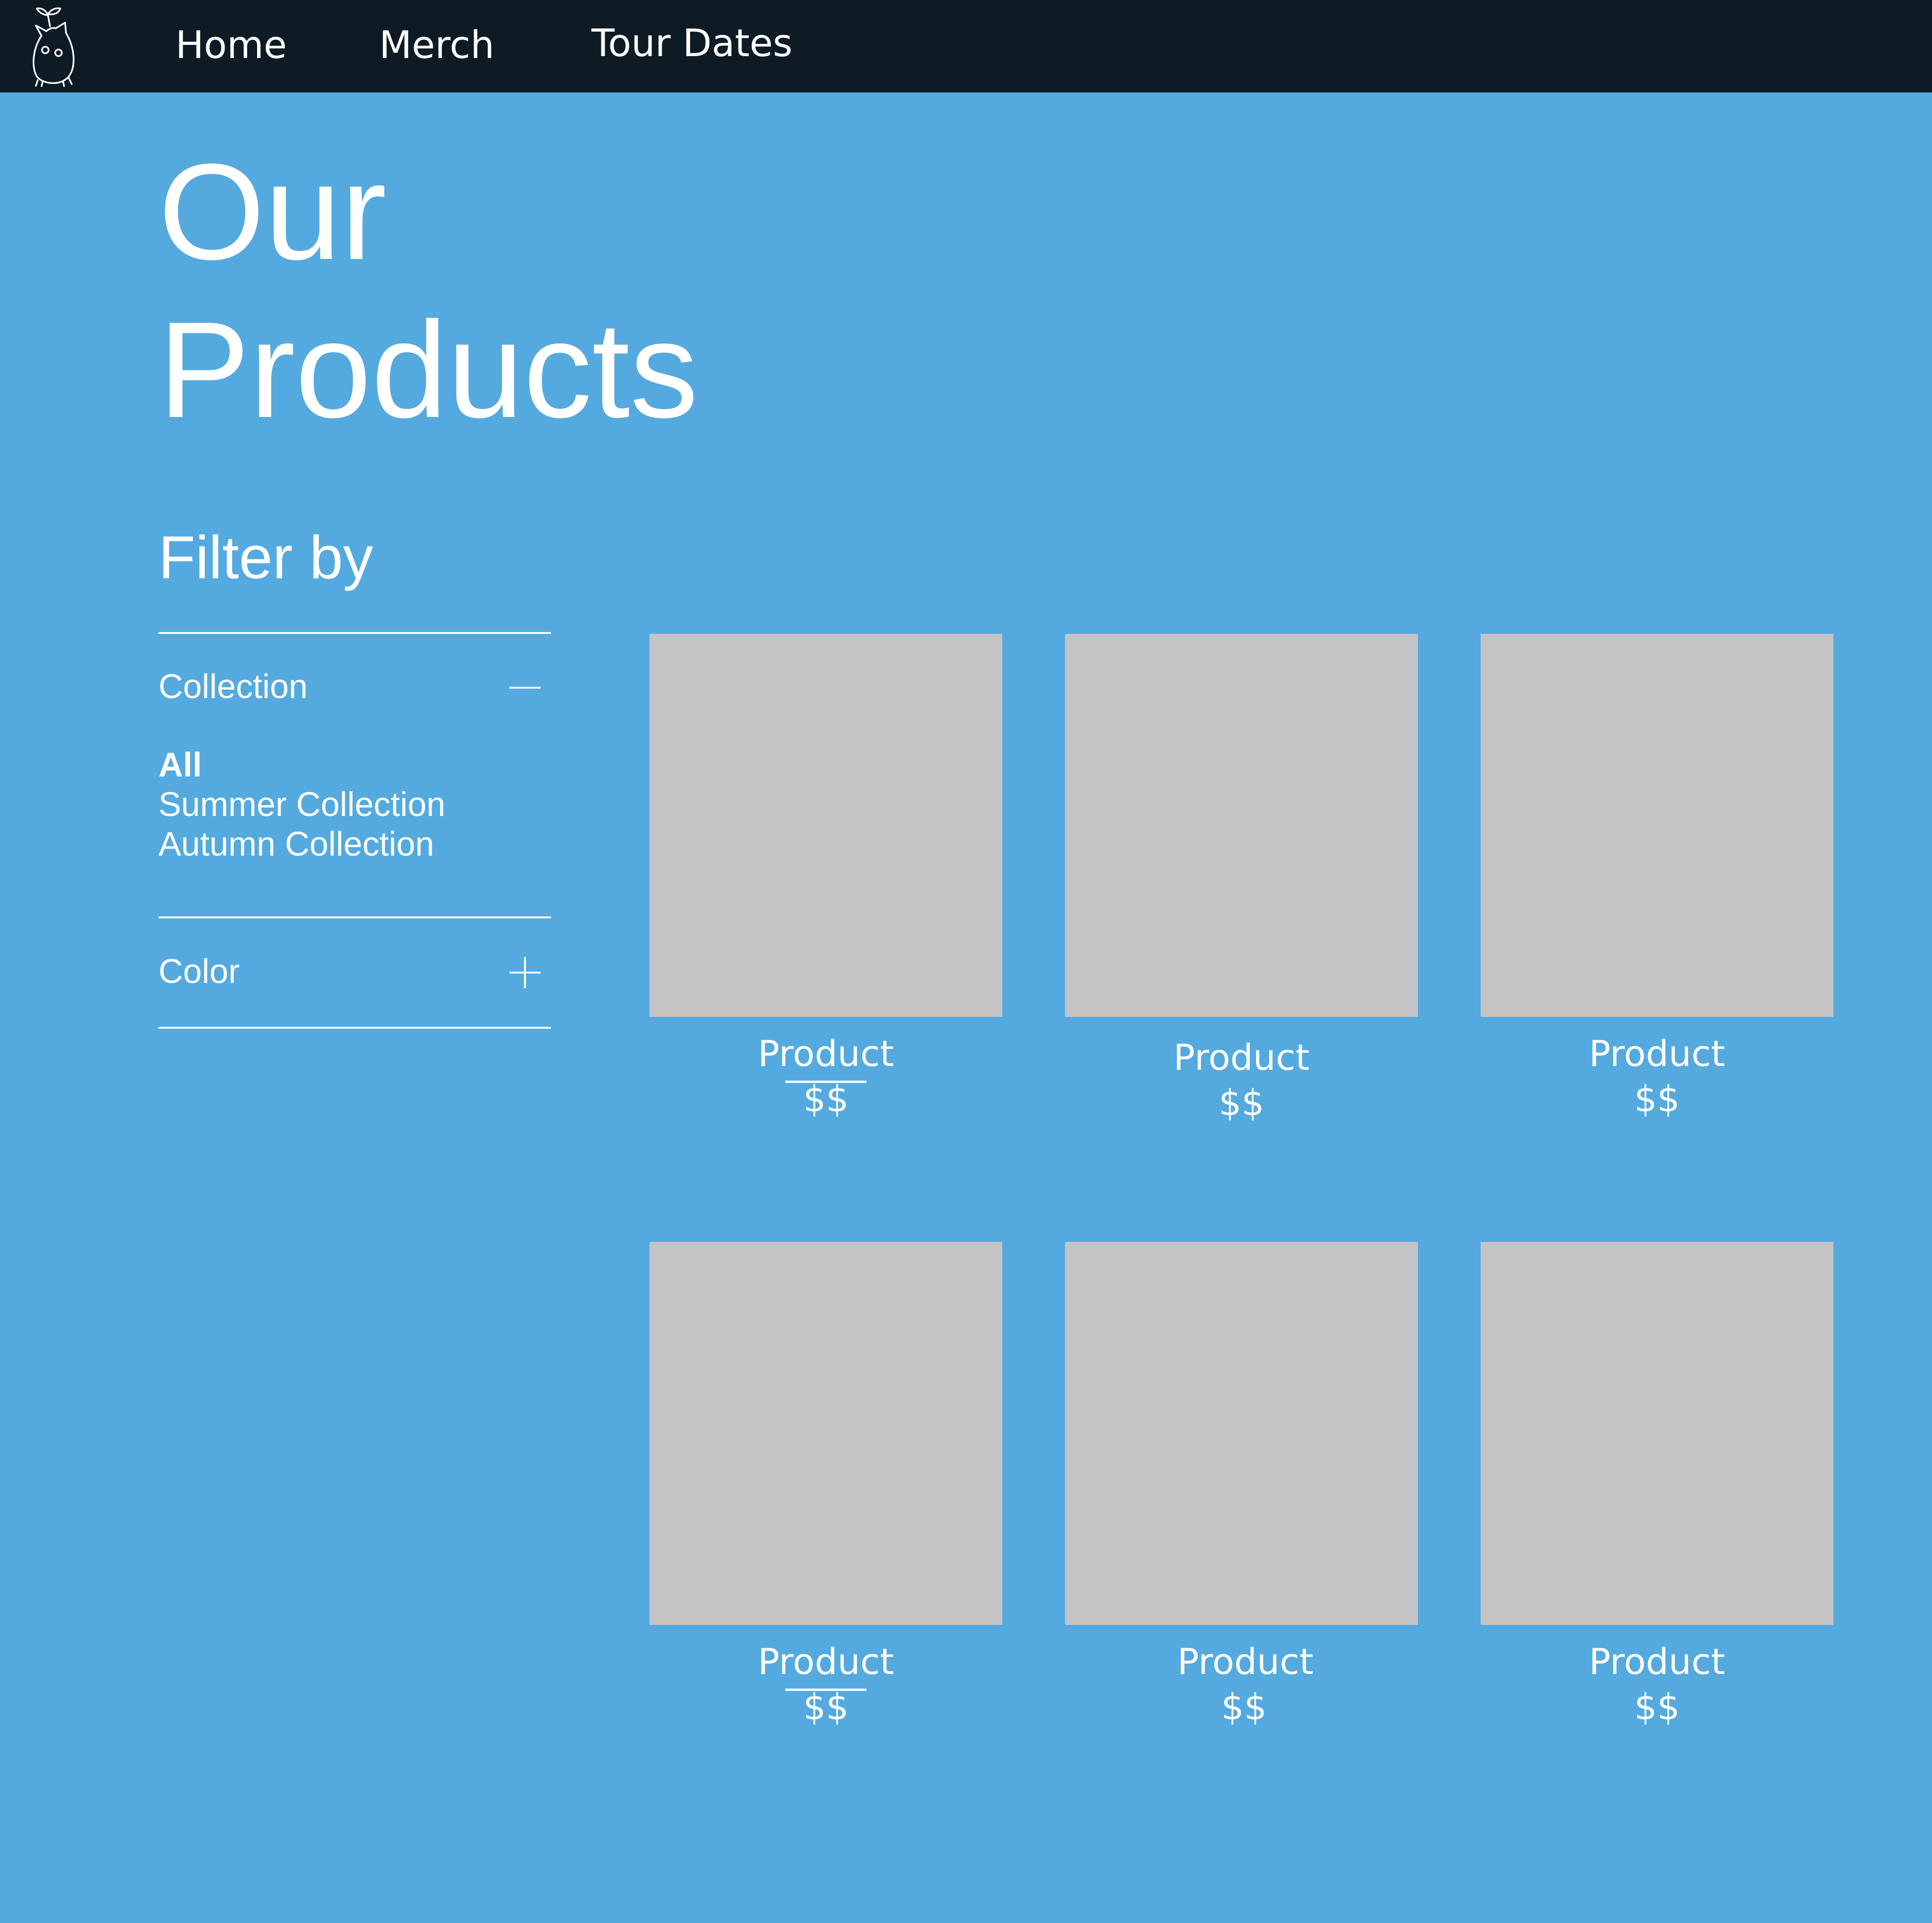  I want to click on minus-icon, so click(525, 687).